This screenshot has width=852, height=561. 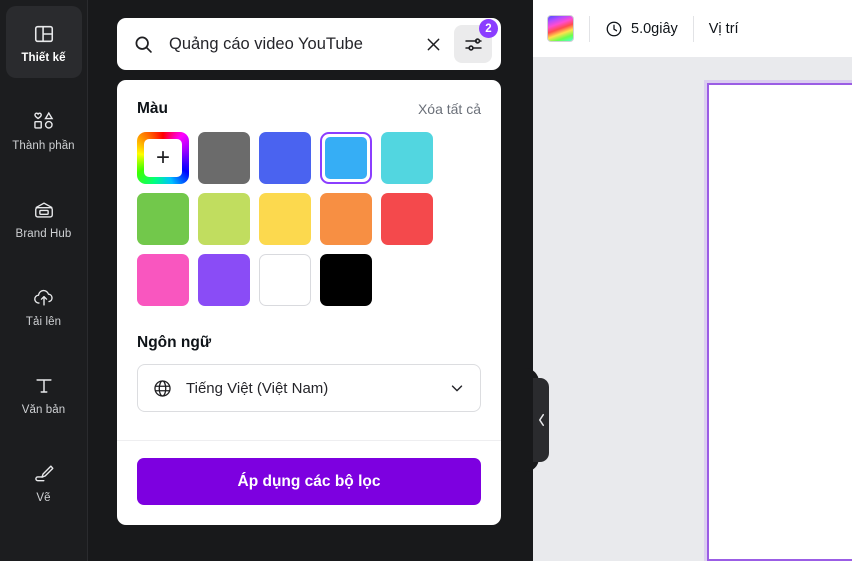 I want to click on plus-icon: +, so click(x=163, y=158).